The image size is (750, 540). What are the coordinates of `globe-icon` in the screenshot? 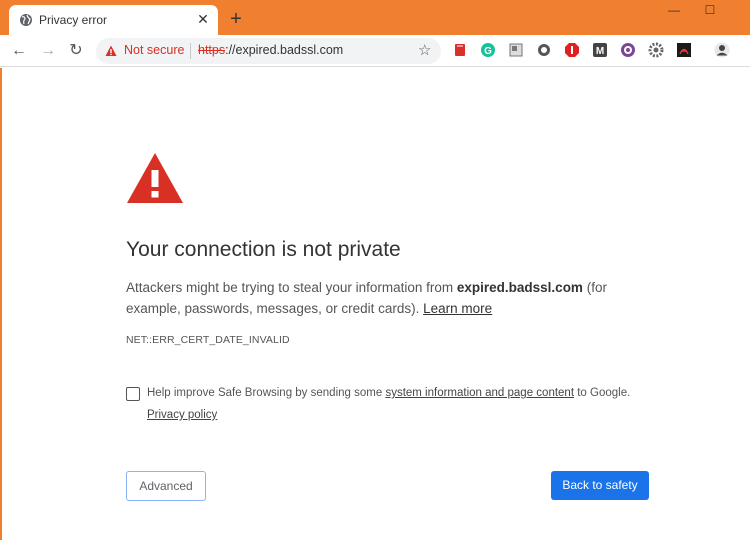 It's located at (26, 20).